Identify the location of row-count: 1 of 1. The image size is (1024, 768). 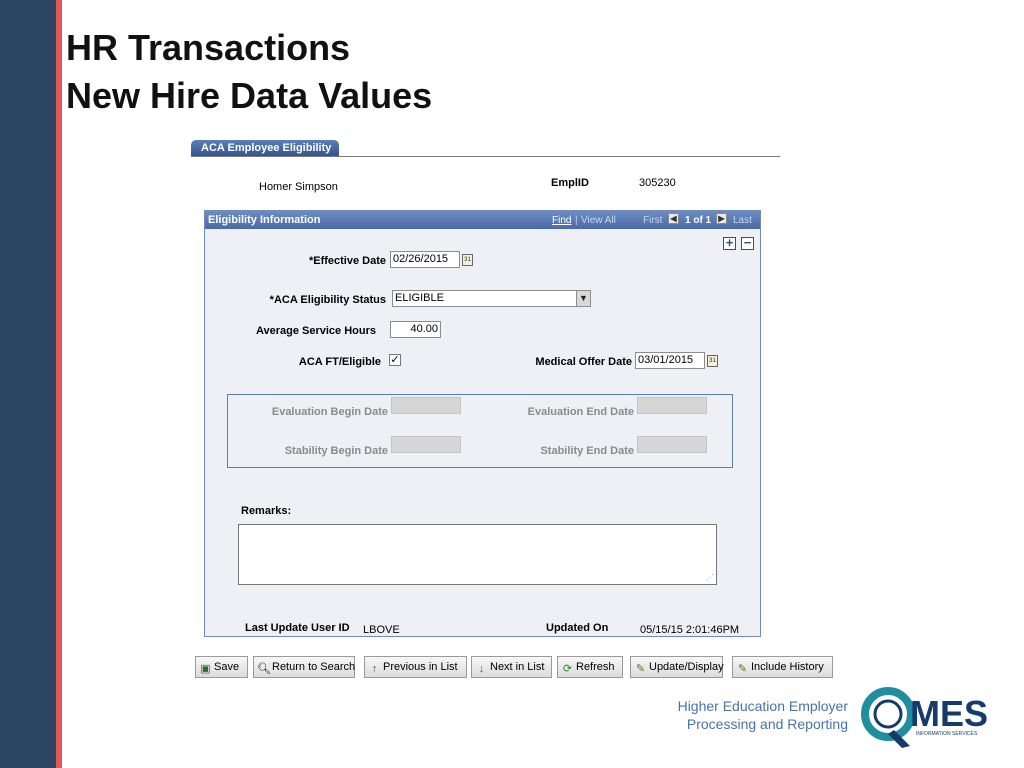
(698, 220).